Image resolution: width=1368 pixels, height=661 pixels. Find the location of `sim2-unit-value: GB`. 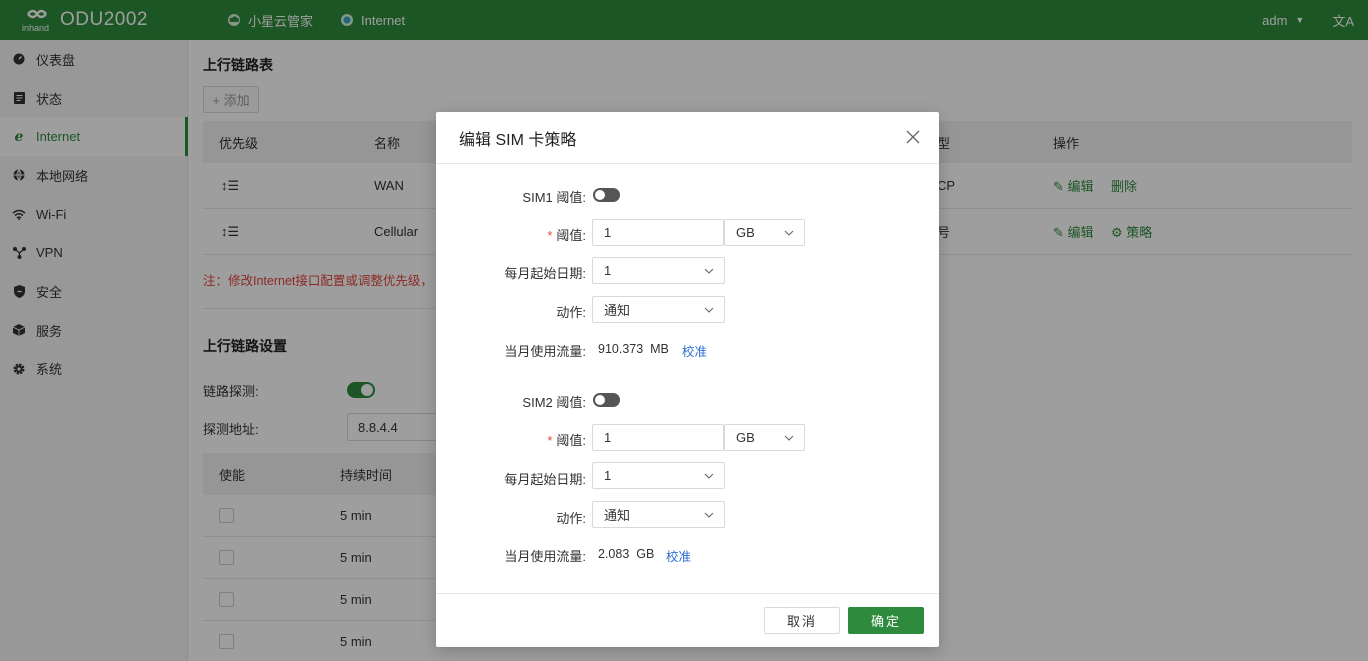

sim2-unit-value: GB is located at coordinates (745, 437).